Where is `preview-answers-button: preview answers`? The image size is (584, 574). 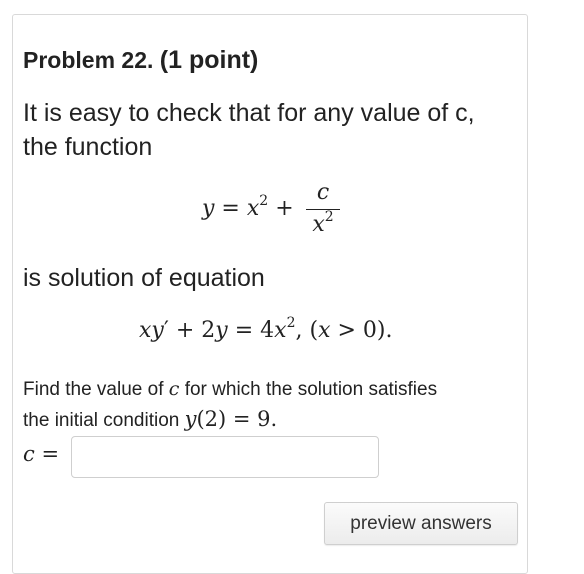
preview-answers-button: preview answers is located at coordinates (421, 523).